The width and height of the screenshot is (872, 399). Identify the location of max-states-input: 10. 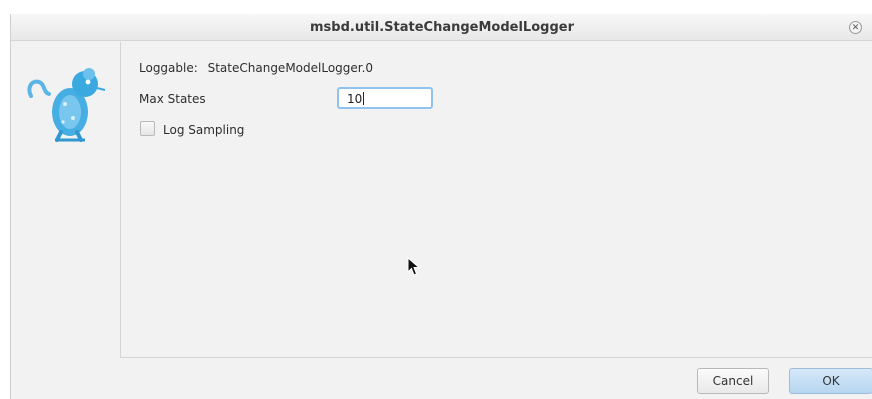
(385, 98).